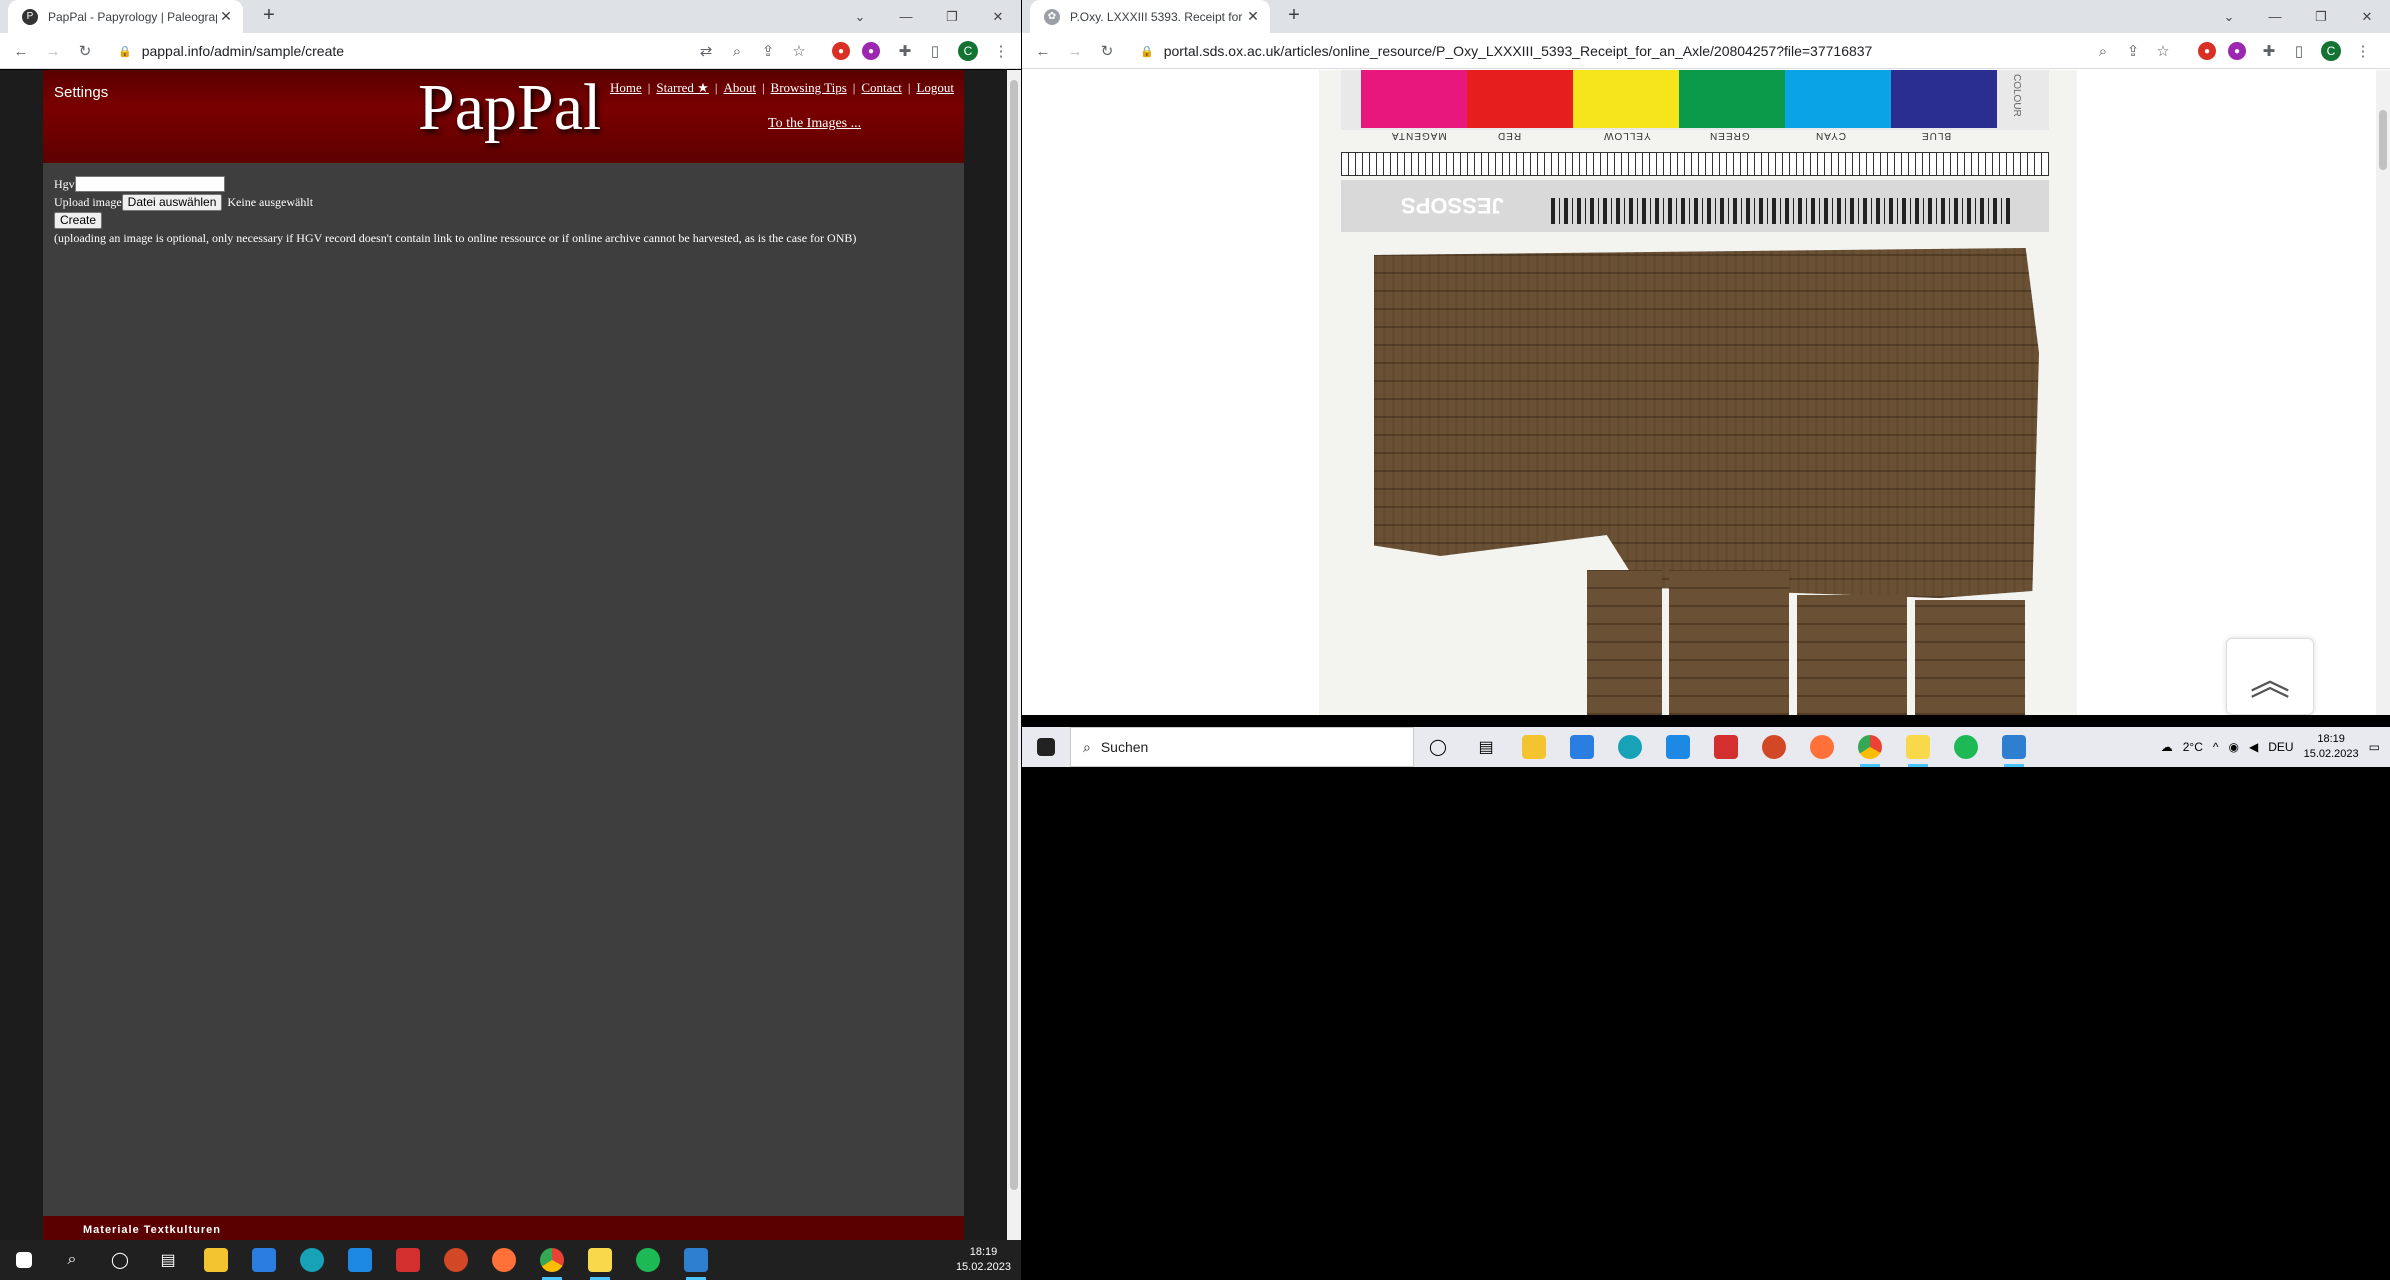  I want to click on choose-file-button: Datei auswählen, so click(172, 202).